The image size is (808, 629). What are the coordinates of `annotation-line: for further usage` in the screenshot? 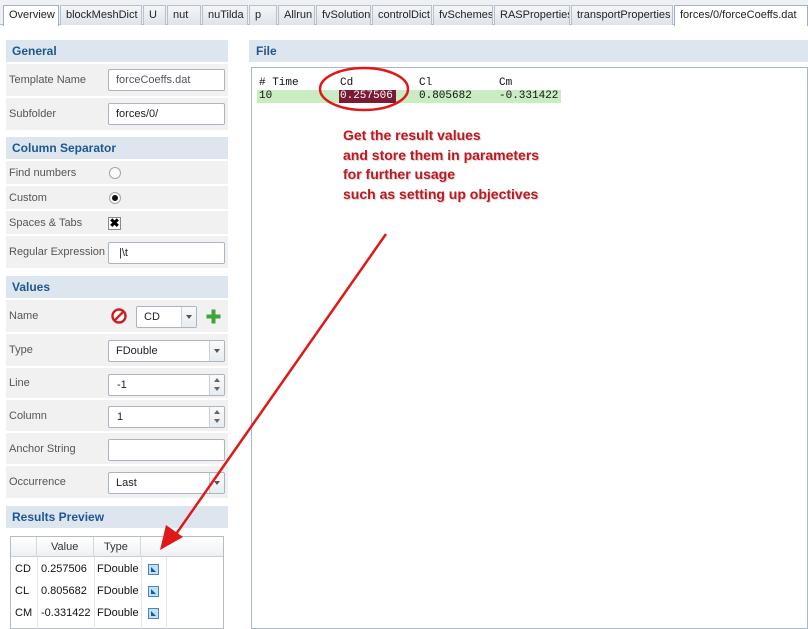 It's located at (399, 174).